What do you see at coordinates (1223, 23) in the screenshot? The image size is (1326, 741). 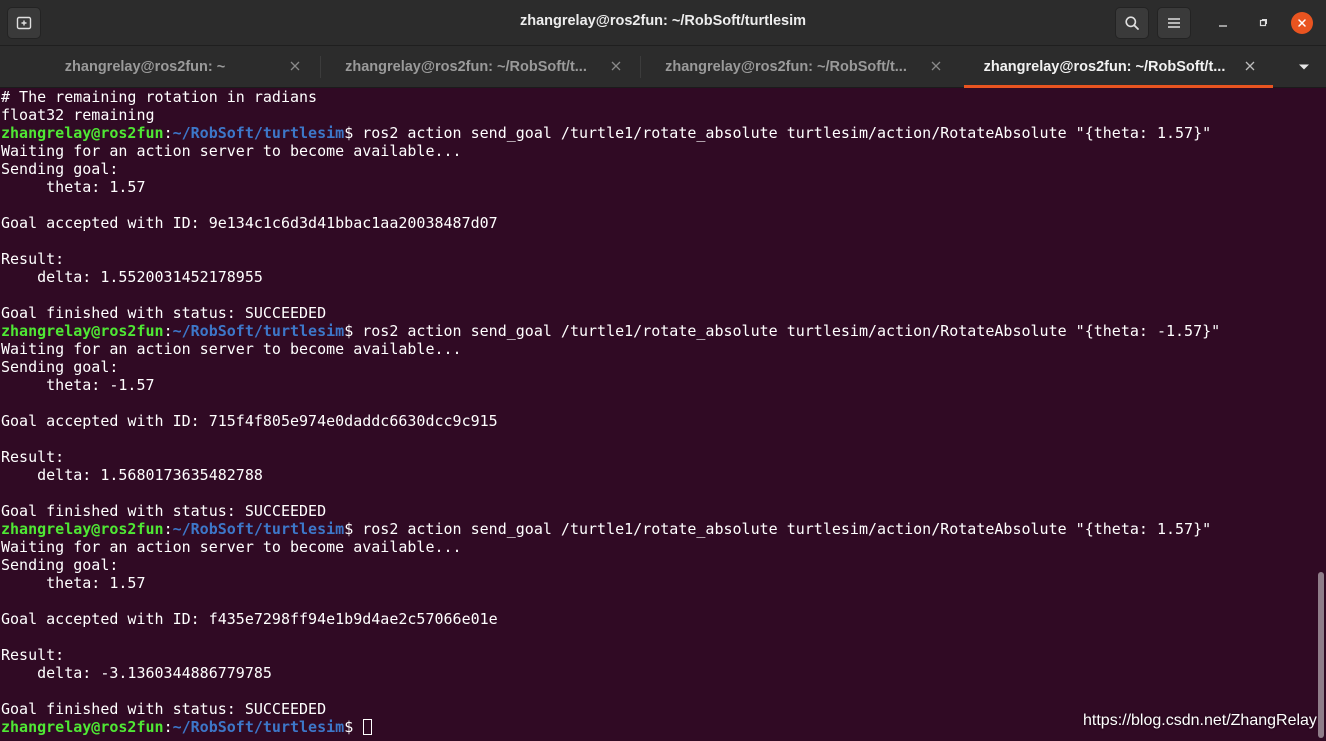 I see `minimize-button` at bounding box center [1223, 23].